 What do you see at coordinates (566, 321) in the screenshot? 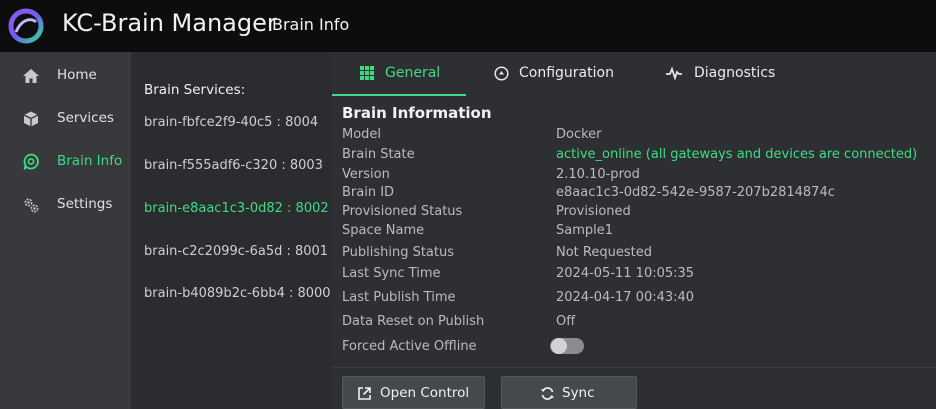
I see `info-value: Off` at bounding box center [566, 321].